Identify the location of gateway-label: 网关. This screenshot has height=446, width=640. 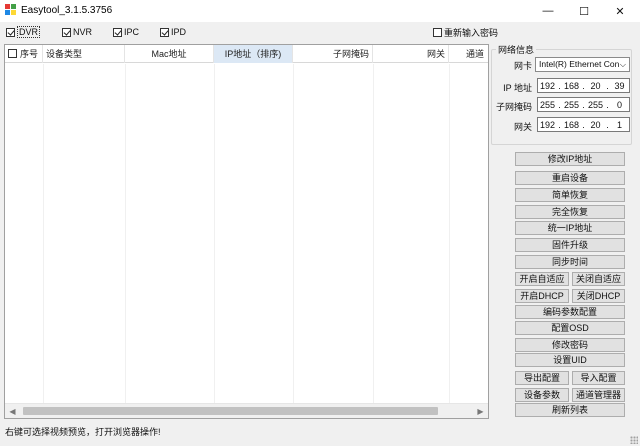
(522, 127).